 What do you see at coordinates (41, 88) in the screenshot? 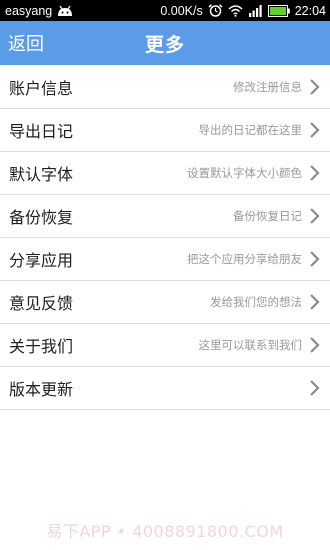
I see `item-title: 账户信息` at bounding box center [41, 88].